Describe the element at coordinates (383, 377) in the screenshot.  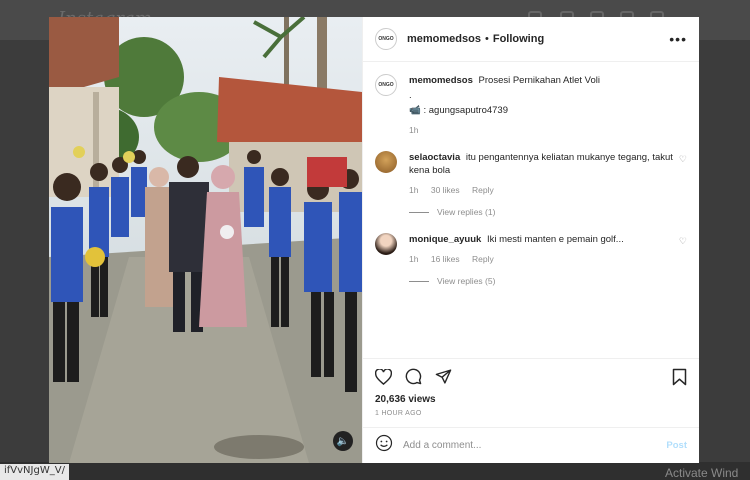
I see `heart-icon` at that location.